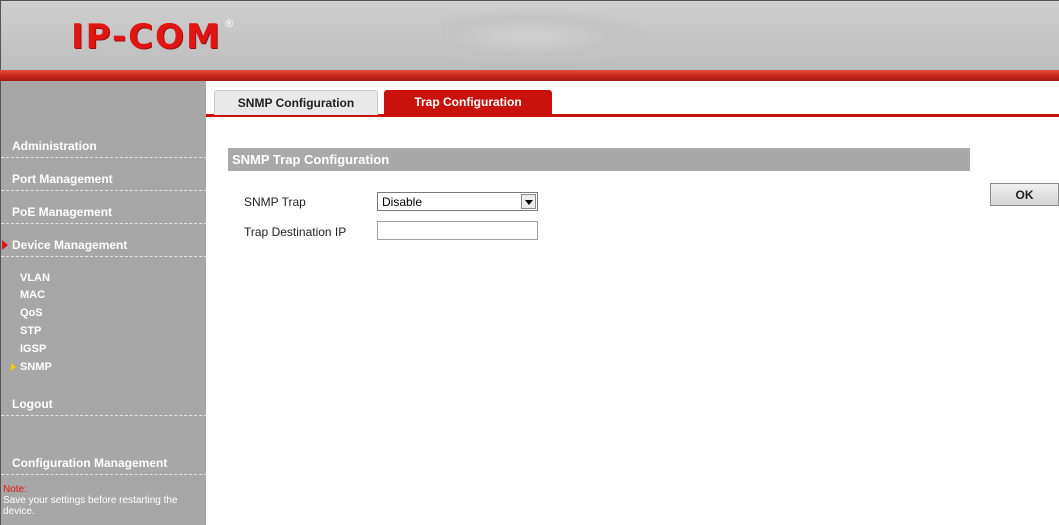  I want to click on sidebar-subitem-label: IGSP, so click(33, 349).